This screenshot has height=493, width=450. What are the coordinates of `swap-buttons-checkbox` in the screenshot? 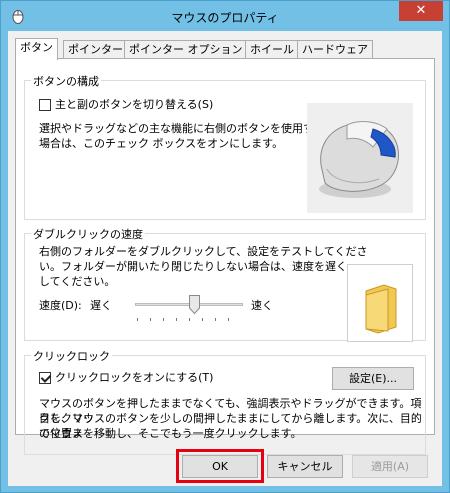 It's located at (45, 105).